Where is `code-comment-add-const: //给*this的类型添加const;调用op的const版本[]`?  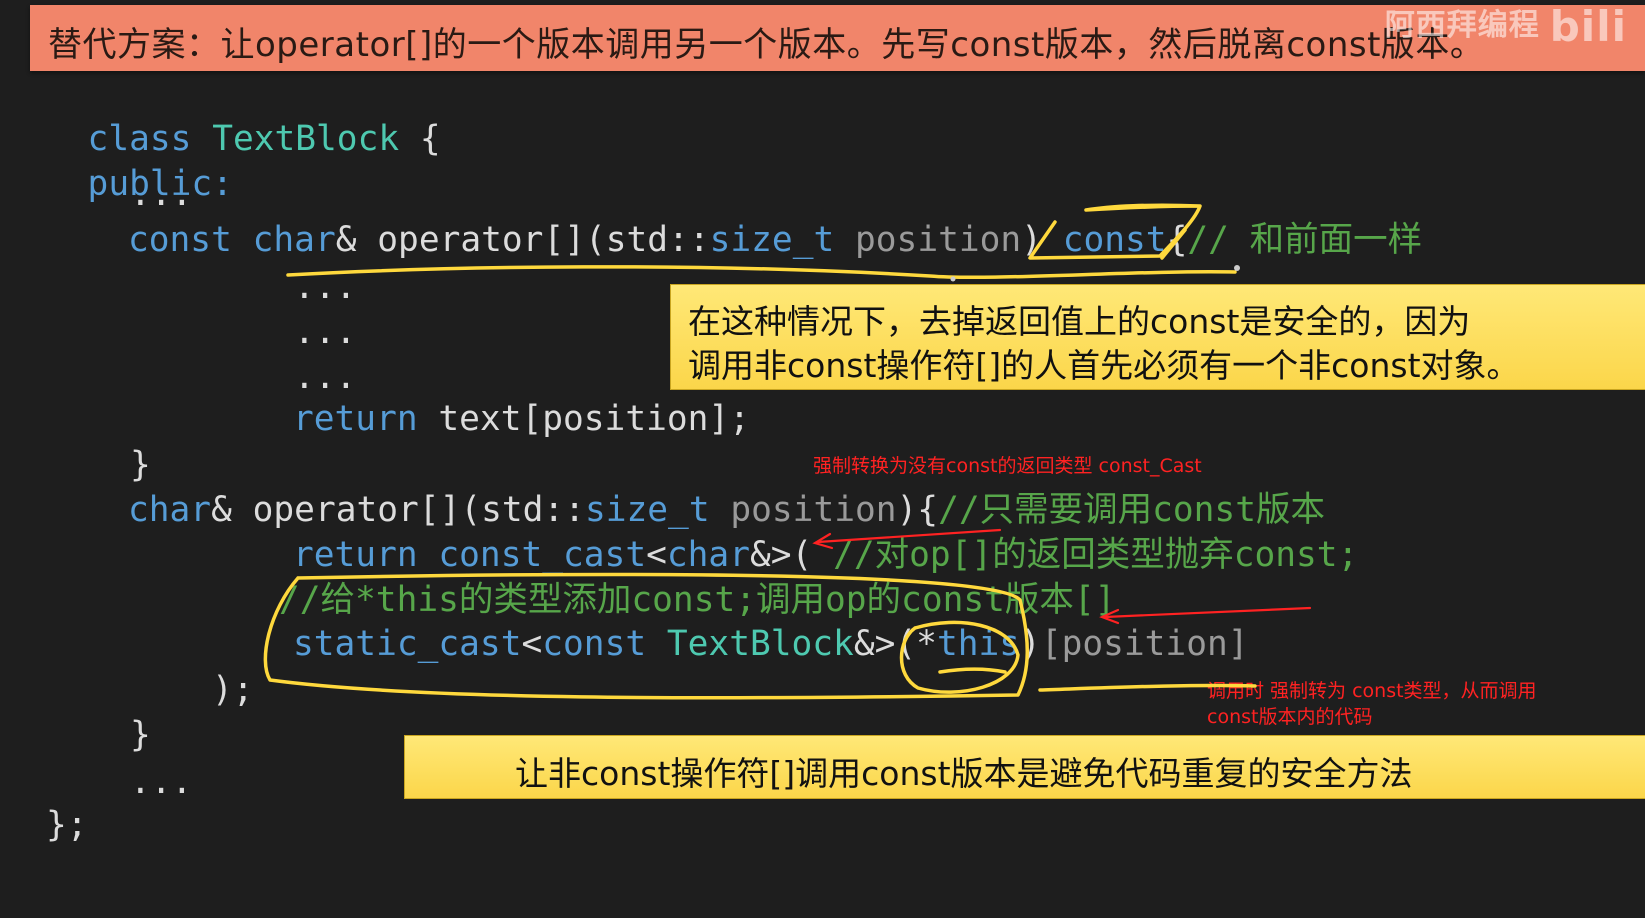 code-comment-add-const: //给*this的类型添加const;调用op的const版本[] is located at coordinates (697, 600).